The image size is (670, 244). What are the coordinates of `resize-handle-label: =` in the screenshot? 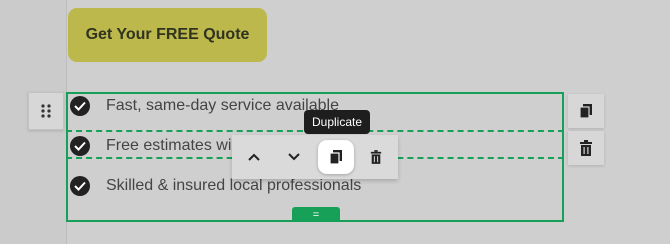 It's located at (316, 214).